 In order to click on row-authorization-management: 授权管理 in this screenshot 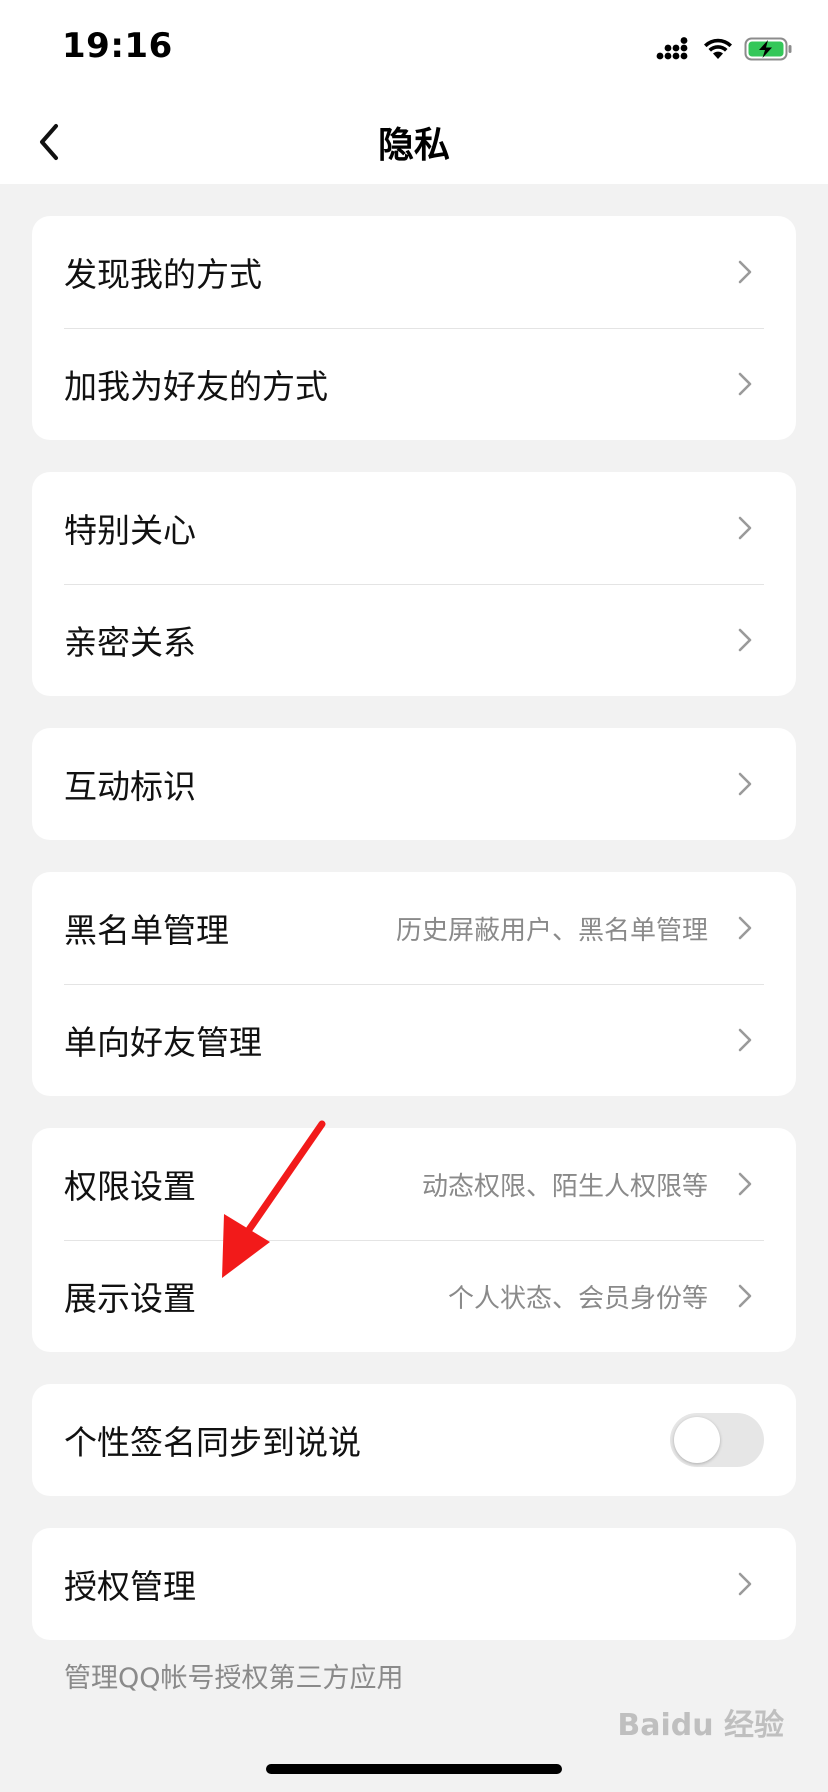, I will do `click(414, 1584)`.